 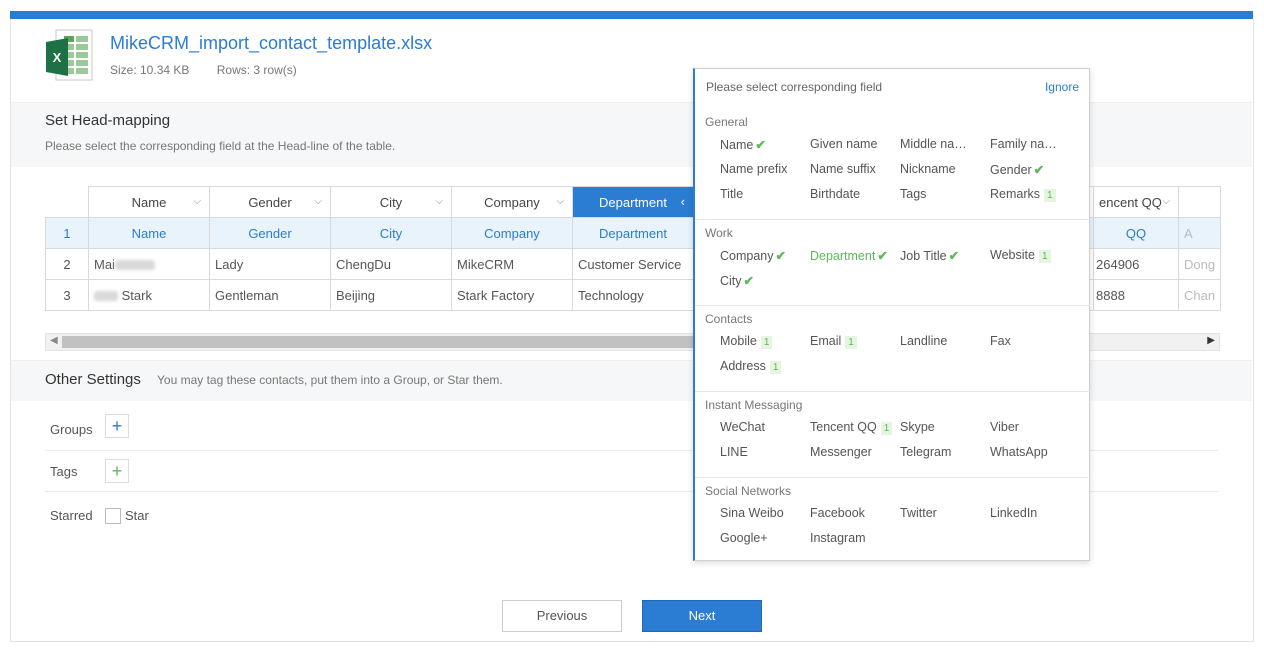 What do you see at coordinates (926, 452) in the screenshot?
I see `field-option-label: Telegram` at bounding box center [926, 452].